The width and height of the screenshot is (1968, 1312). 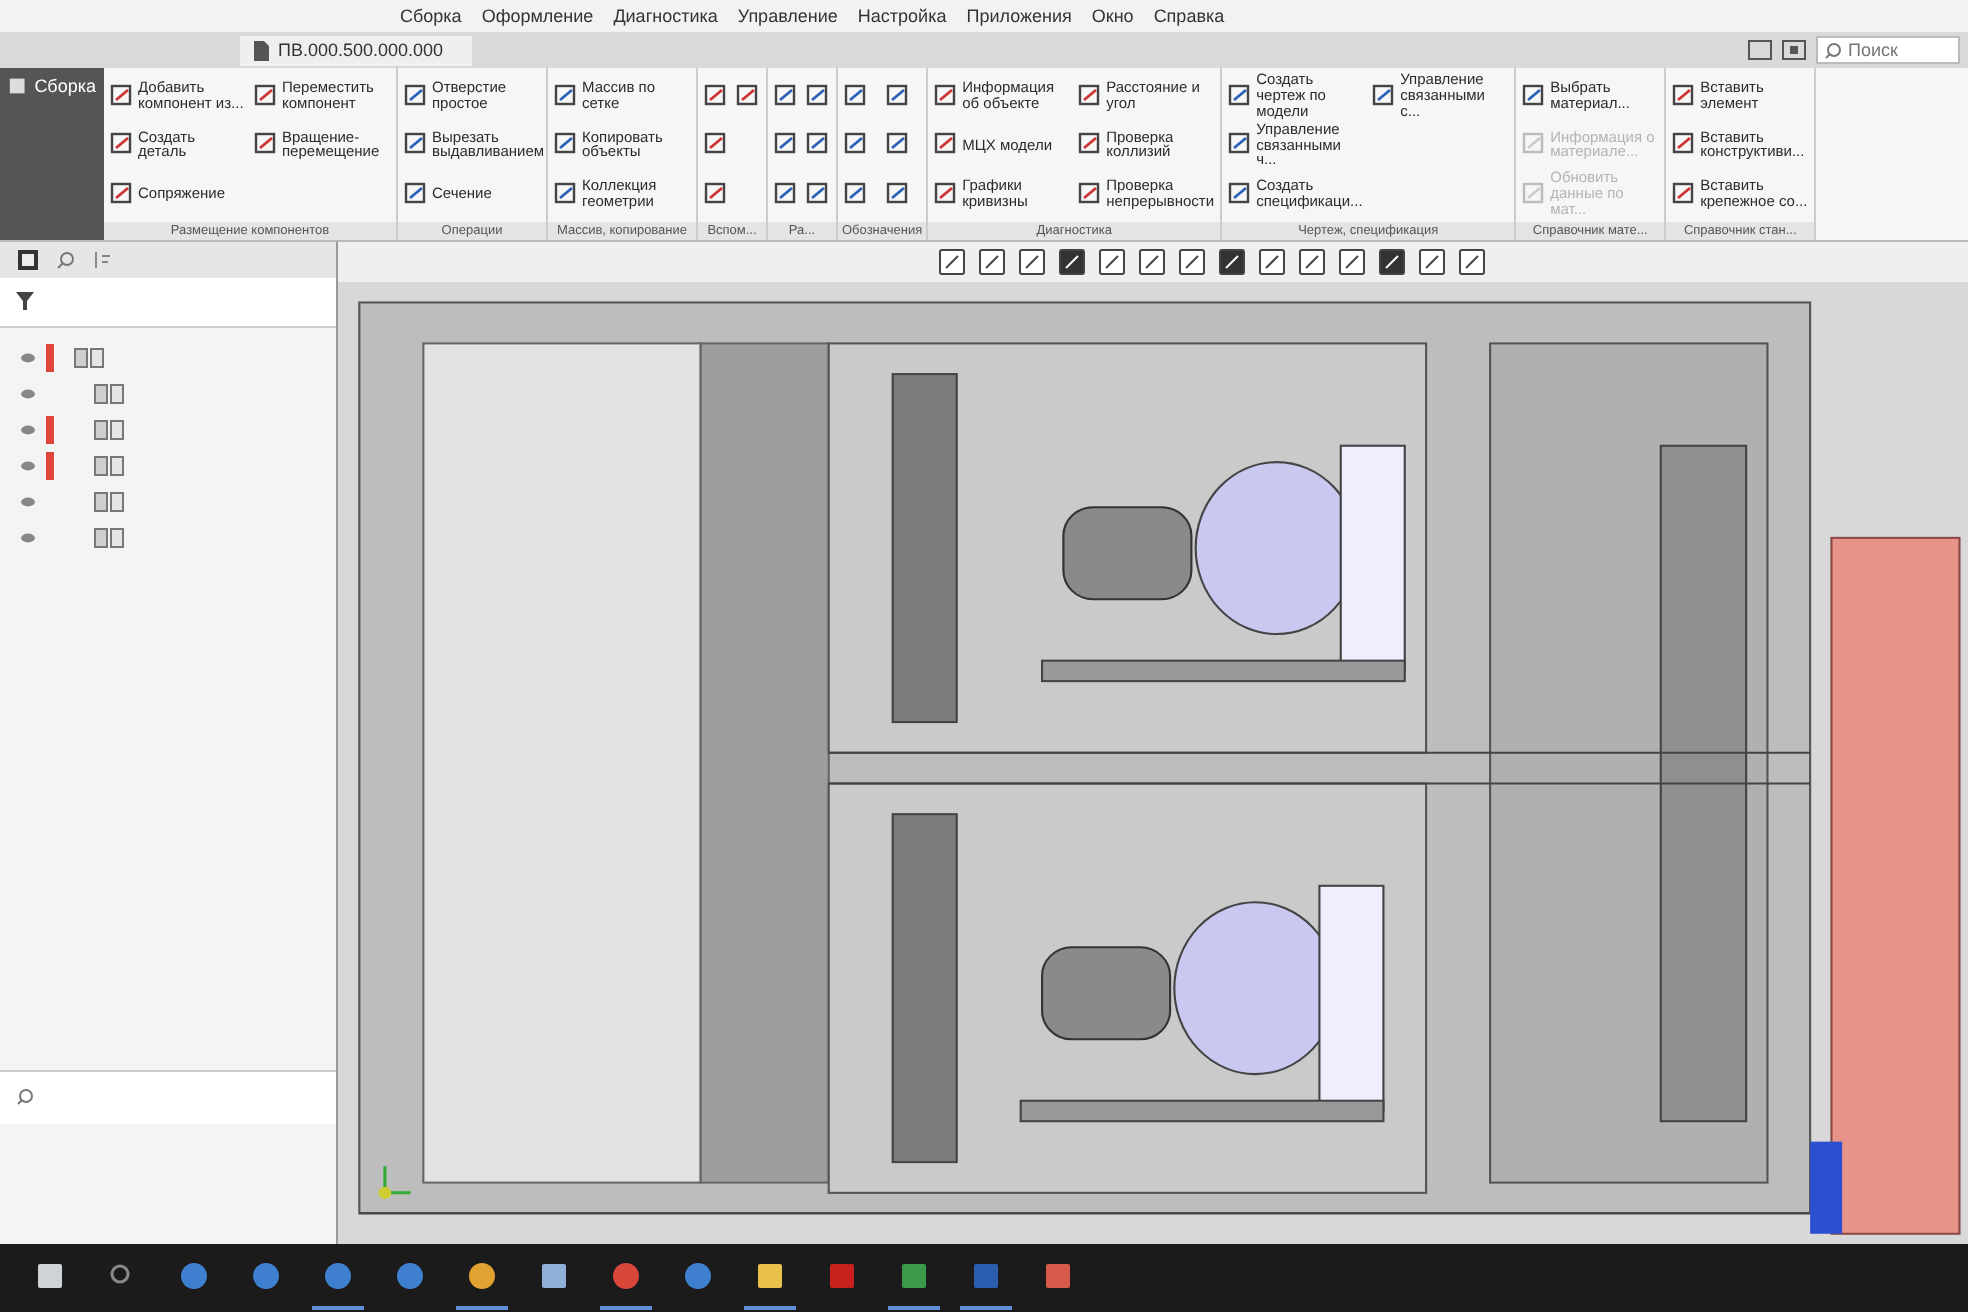 I want to click on menu-item: Диагностика, so click(x=665, y=16).